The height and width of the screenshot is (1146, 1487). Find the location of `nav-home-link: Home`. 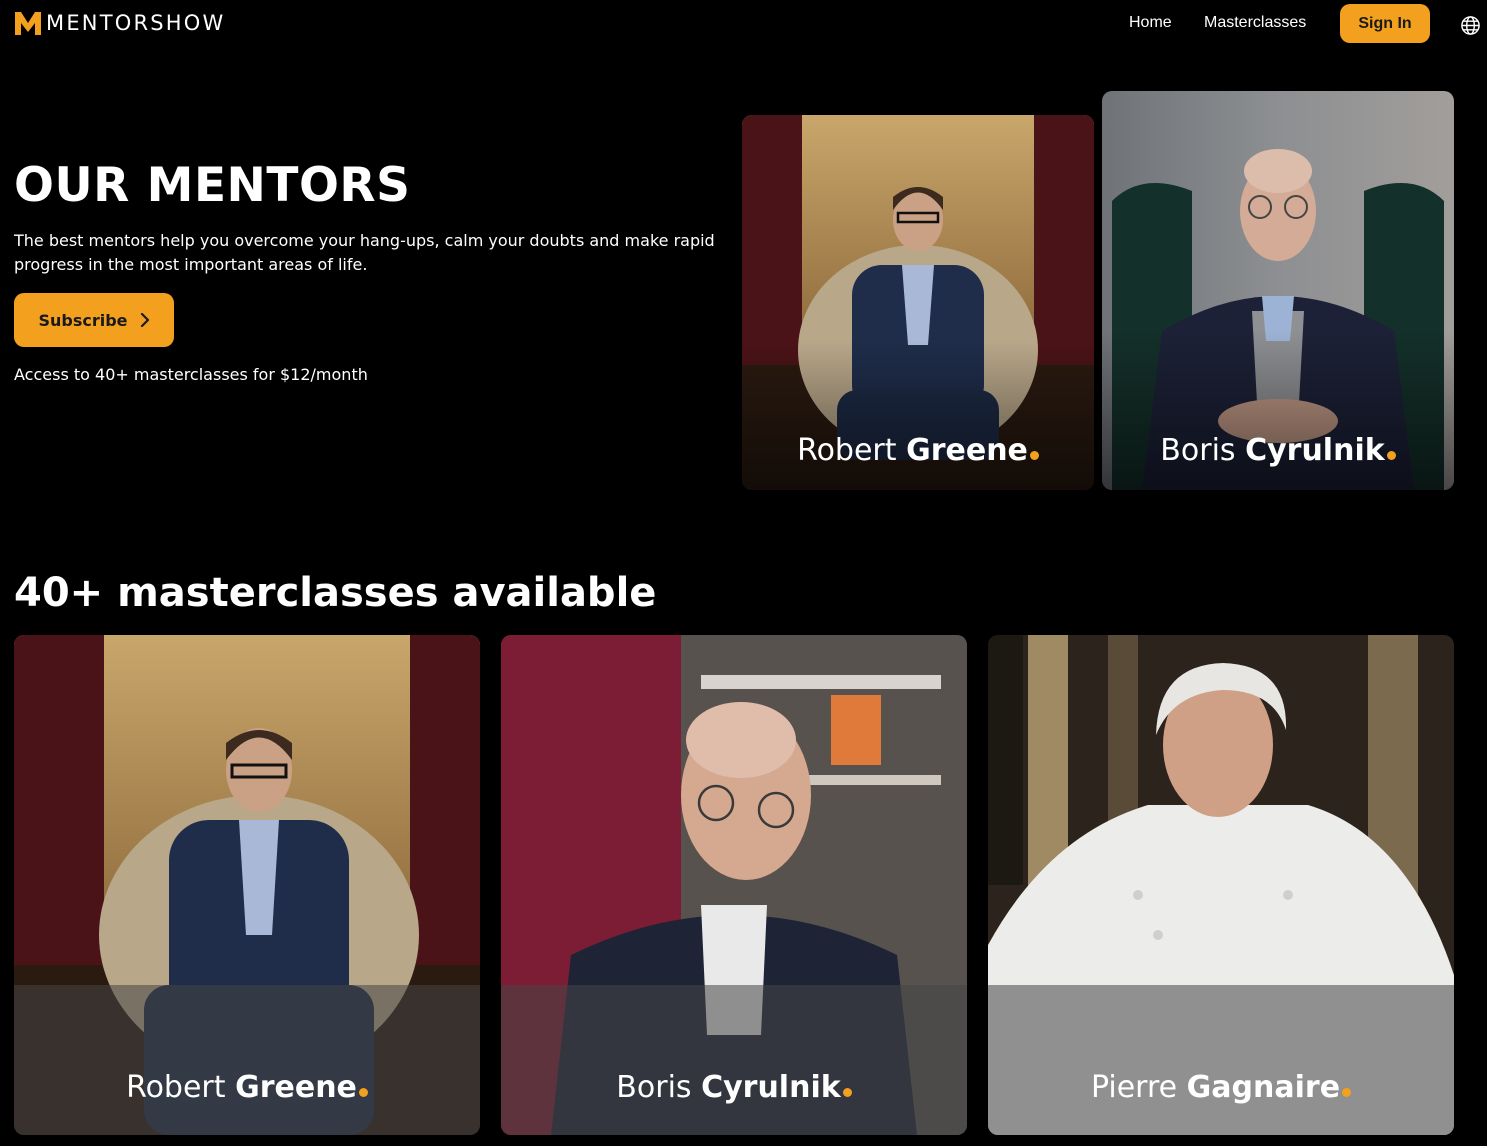

nav-home-link: Home is located at coordinates (1150, 23).